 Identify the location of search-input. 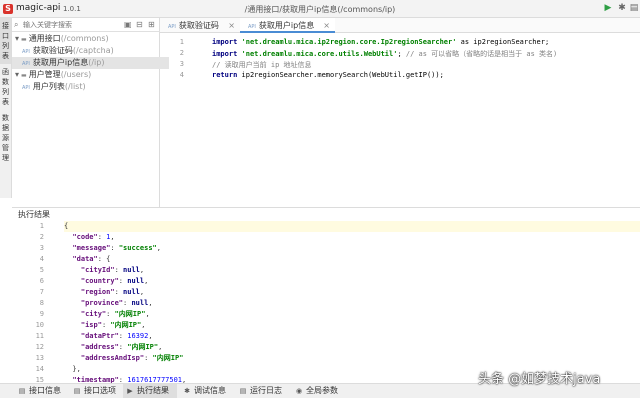
(70, 24).